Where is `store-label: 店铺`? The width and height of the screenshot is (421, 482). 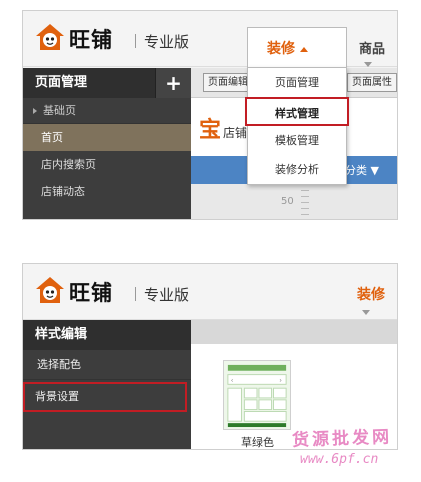
store-label: 店铺 is located at coordinates (235, 133).